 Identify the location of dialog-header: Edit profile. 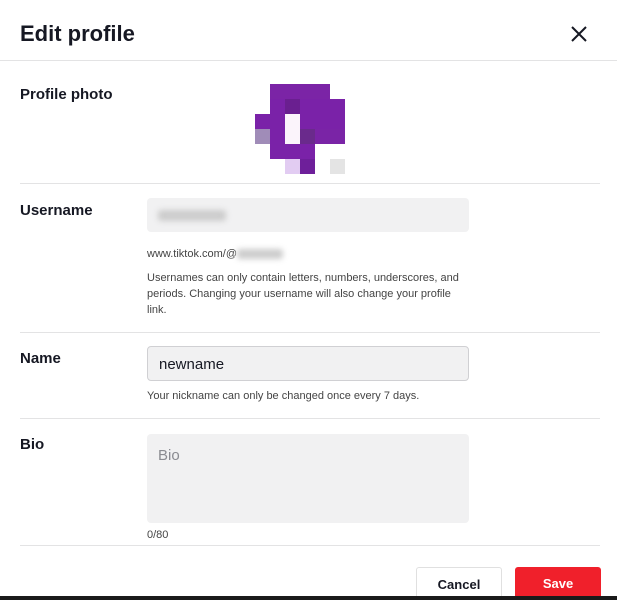
(308, 30).